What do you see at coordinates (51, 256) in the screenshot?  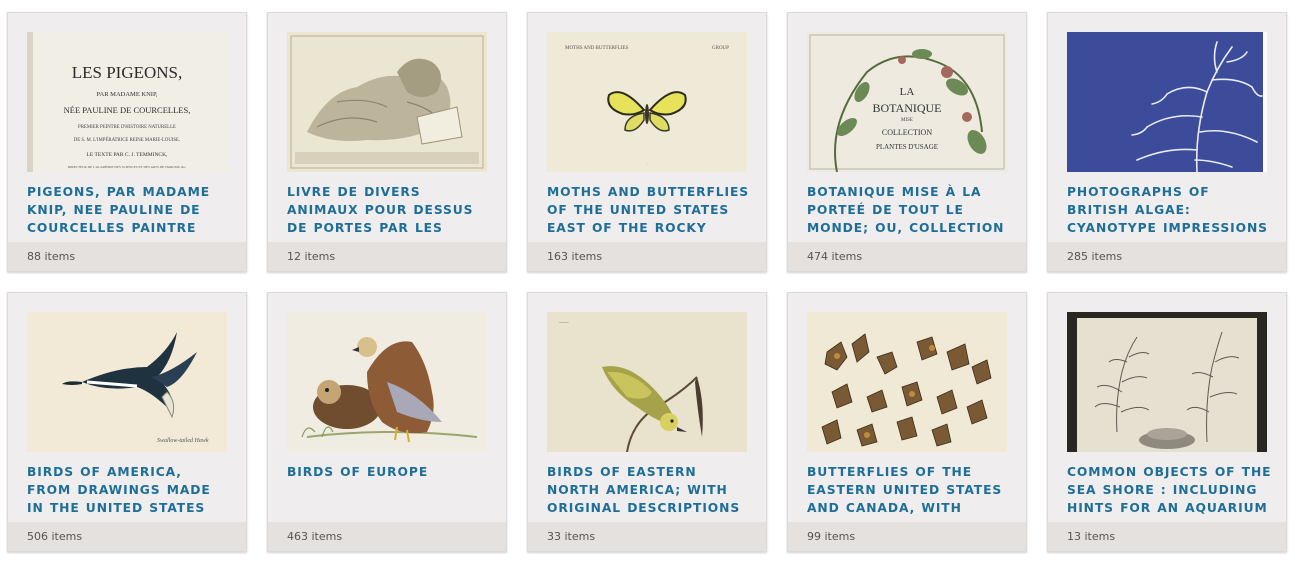 I see `item-count: 88 items` at bounding box center [51, 256].